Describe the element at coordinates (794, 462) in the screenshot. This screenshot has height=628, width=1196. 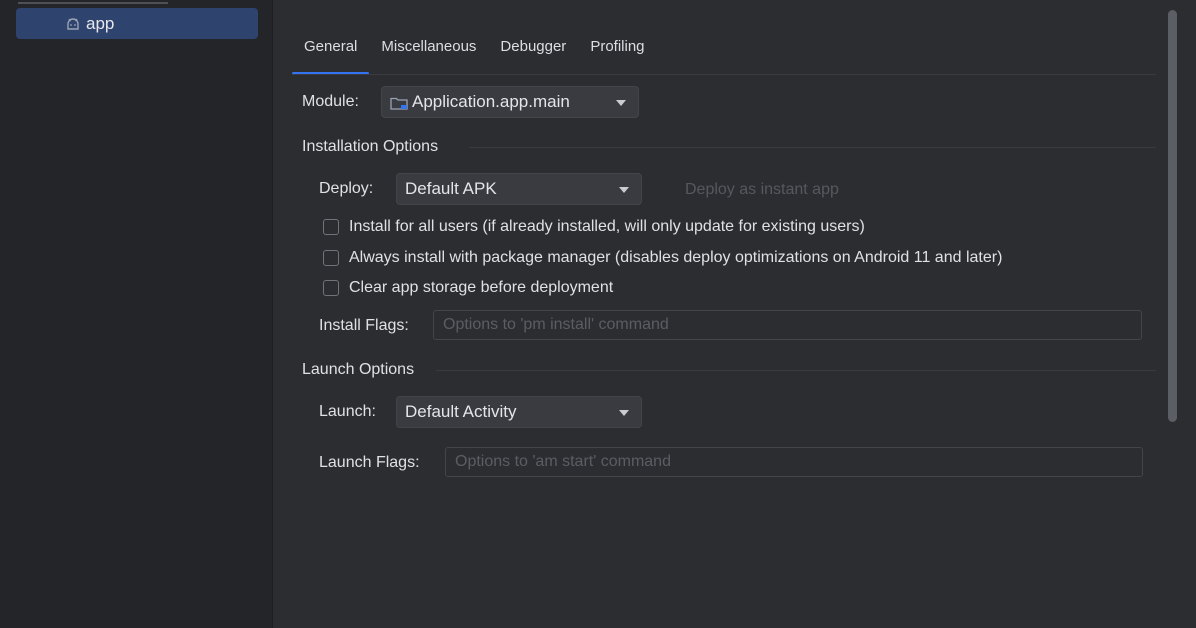
I see `launch-flags-input` at that location.